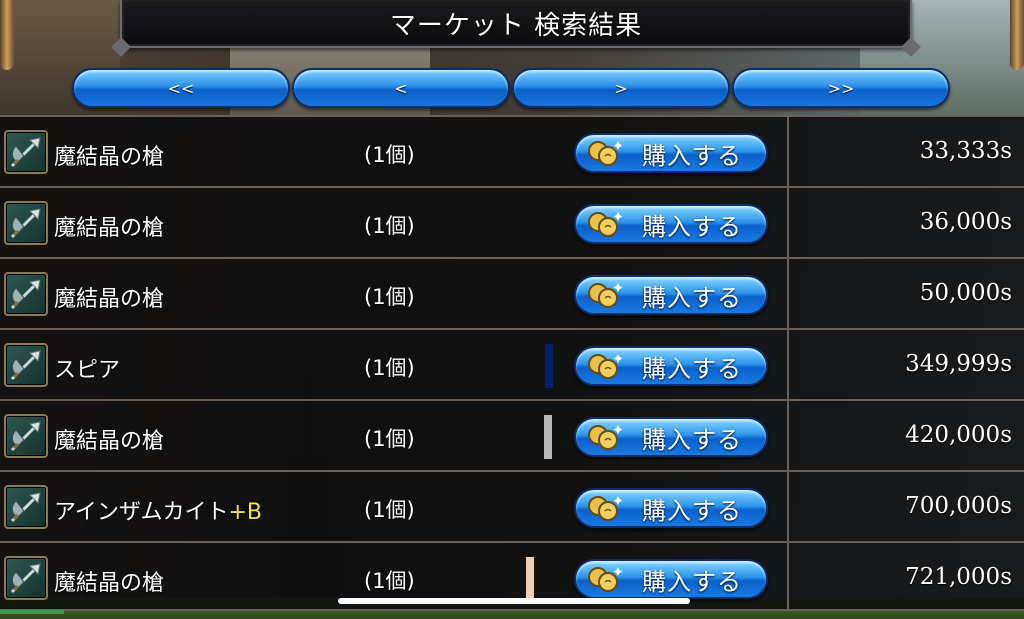 The height and width of the screenshot is (619, 1024). I want to click on item-price: 420,000s, so click(958, 435).